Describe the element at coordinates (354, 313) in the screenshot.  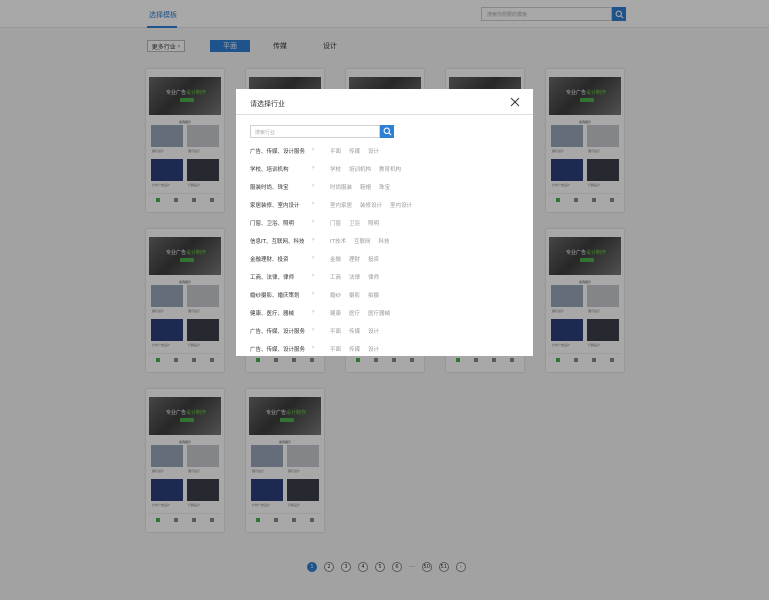
I see `industry-tag: 医疗` at that location.